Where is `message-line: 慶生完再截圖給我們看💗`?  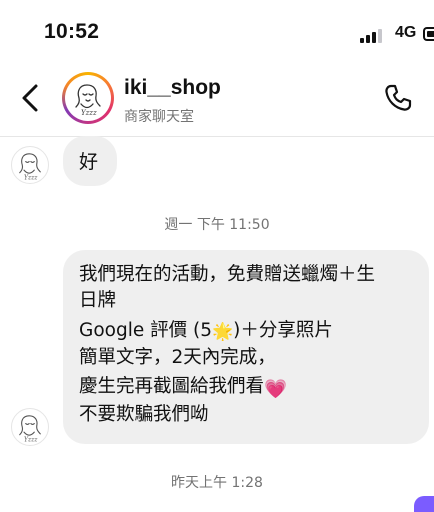 message-line: 慶生完再截圖給我們看💗 is located at coordinates (183, 387).